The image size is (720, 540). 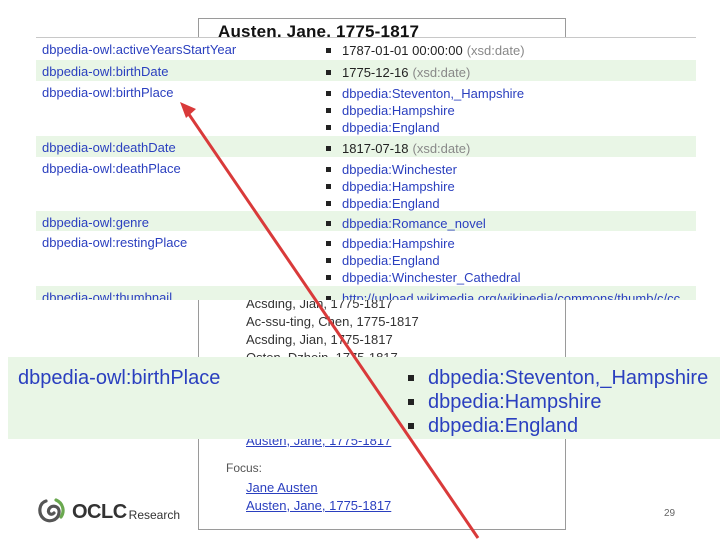 What do you see at coordinates (391, 169) in the screenshot?
I see `property-value: dbpedia:Winchester` at bounding box center [391, 169].